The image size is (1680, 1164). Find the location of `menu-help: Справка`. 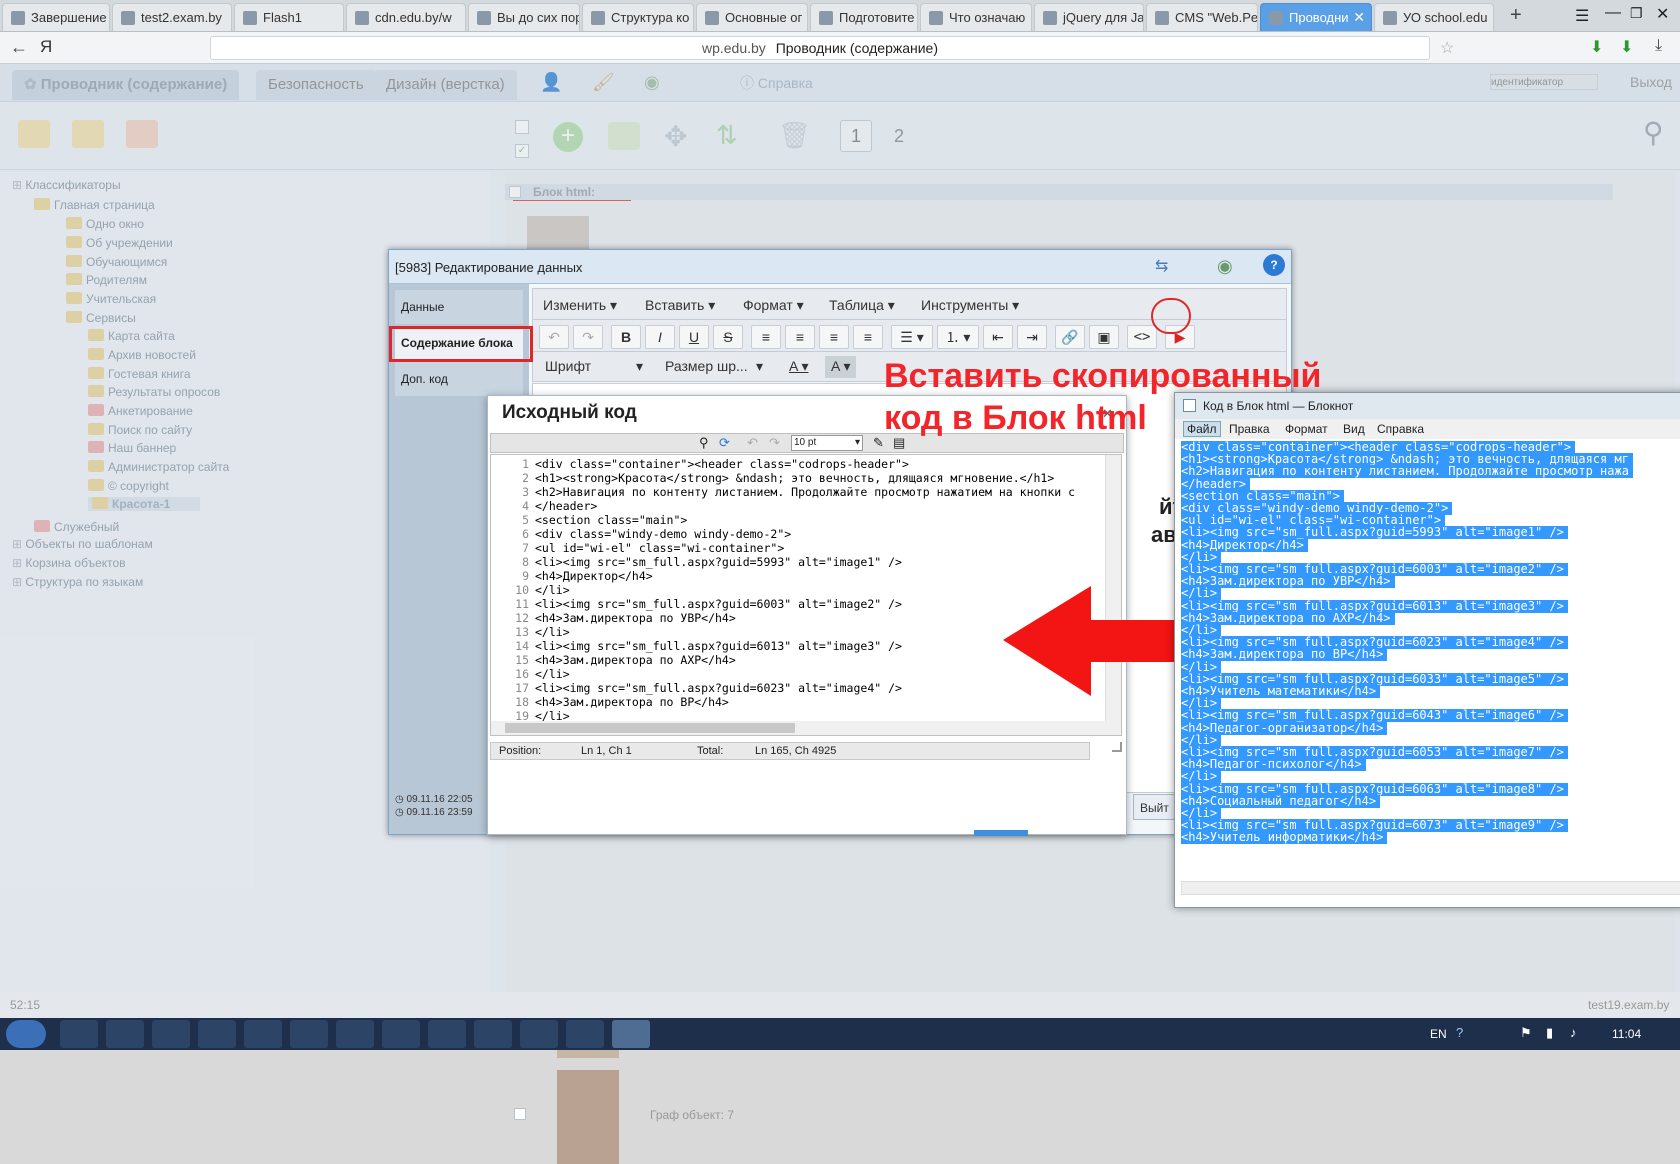

menu-help: Справка is located at coordinates (1400, 429).